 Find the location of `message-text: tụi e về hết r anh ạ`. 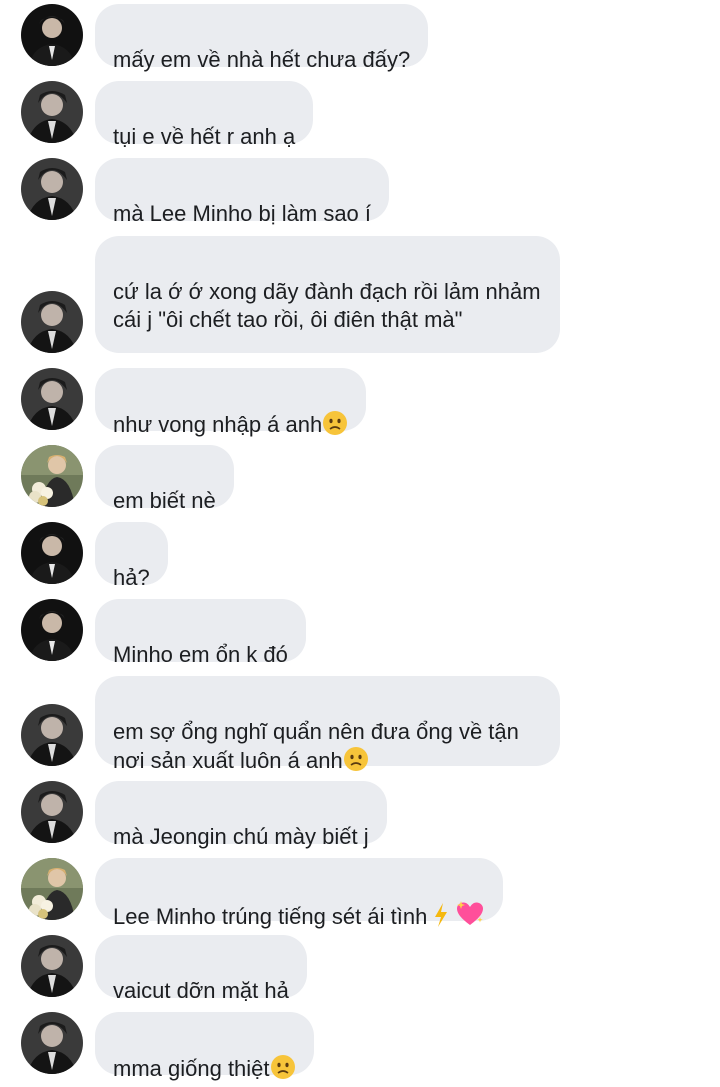

message-text: tụi e về hết r anh ạ is located at coordinates (204, 136).